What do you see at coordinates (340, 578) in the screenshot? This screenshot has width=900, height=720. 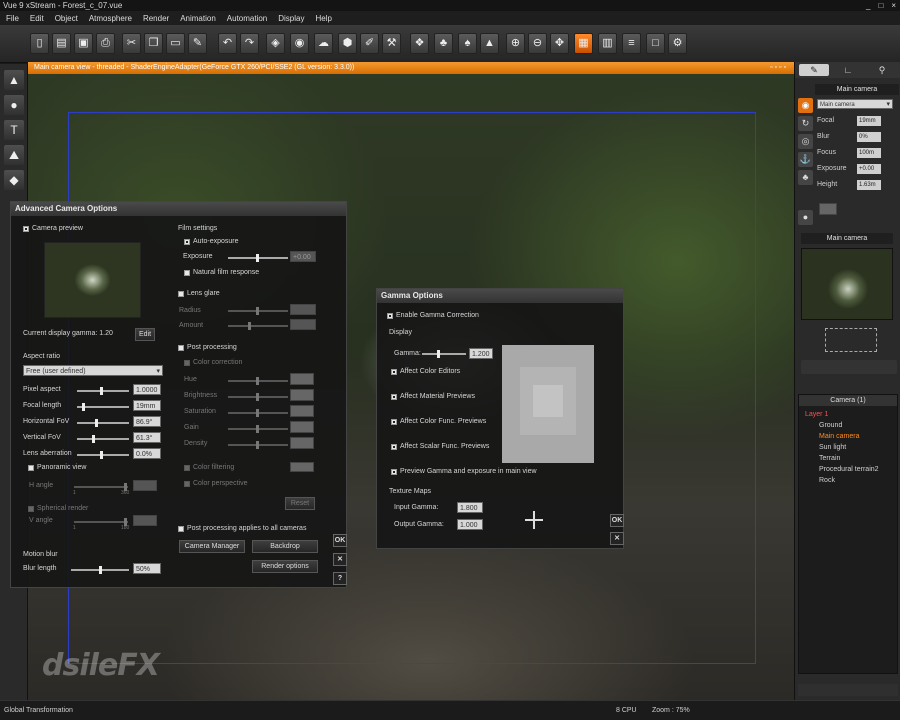 I see `camera-help-button: ?` at bounding box center [340, 578].